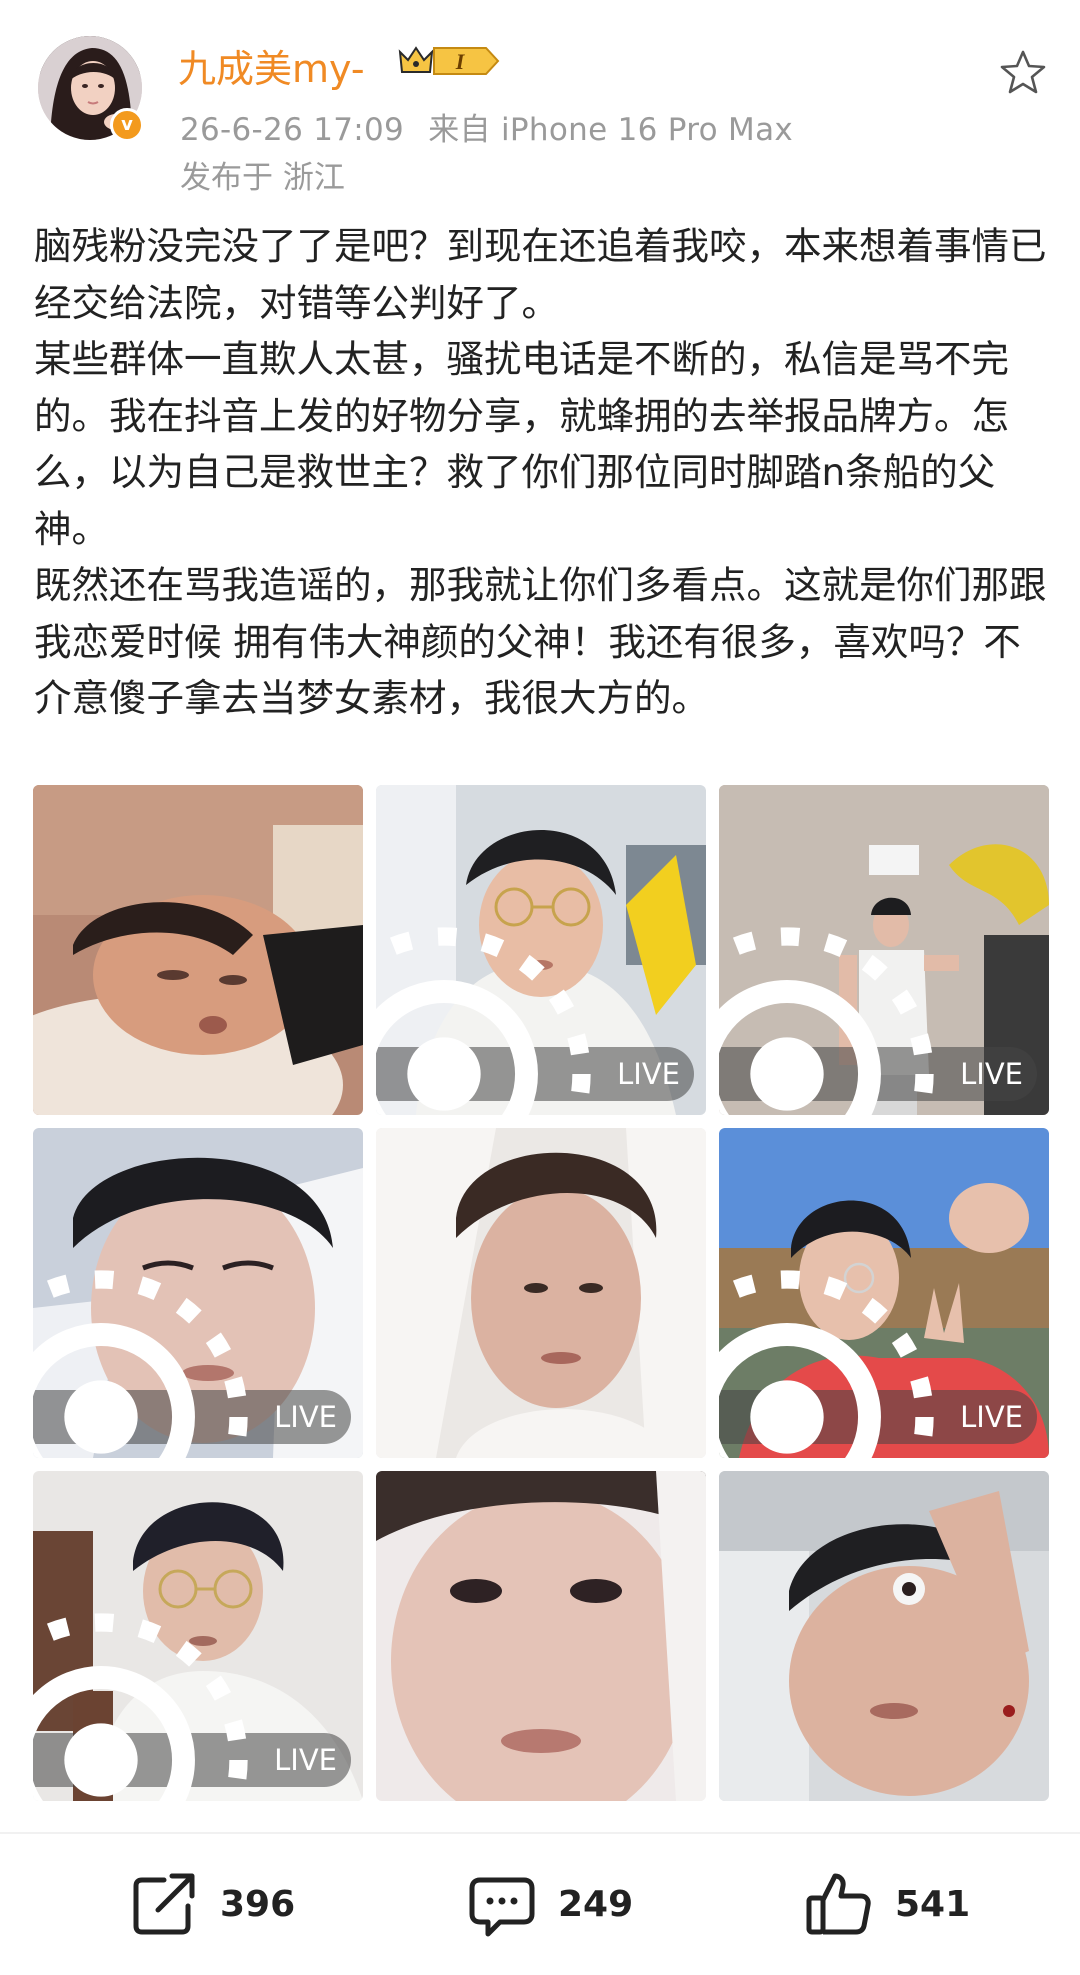  I want to click on action-bar: 396 249 541, so click(540, 1904).